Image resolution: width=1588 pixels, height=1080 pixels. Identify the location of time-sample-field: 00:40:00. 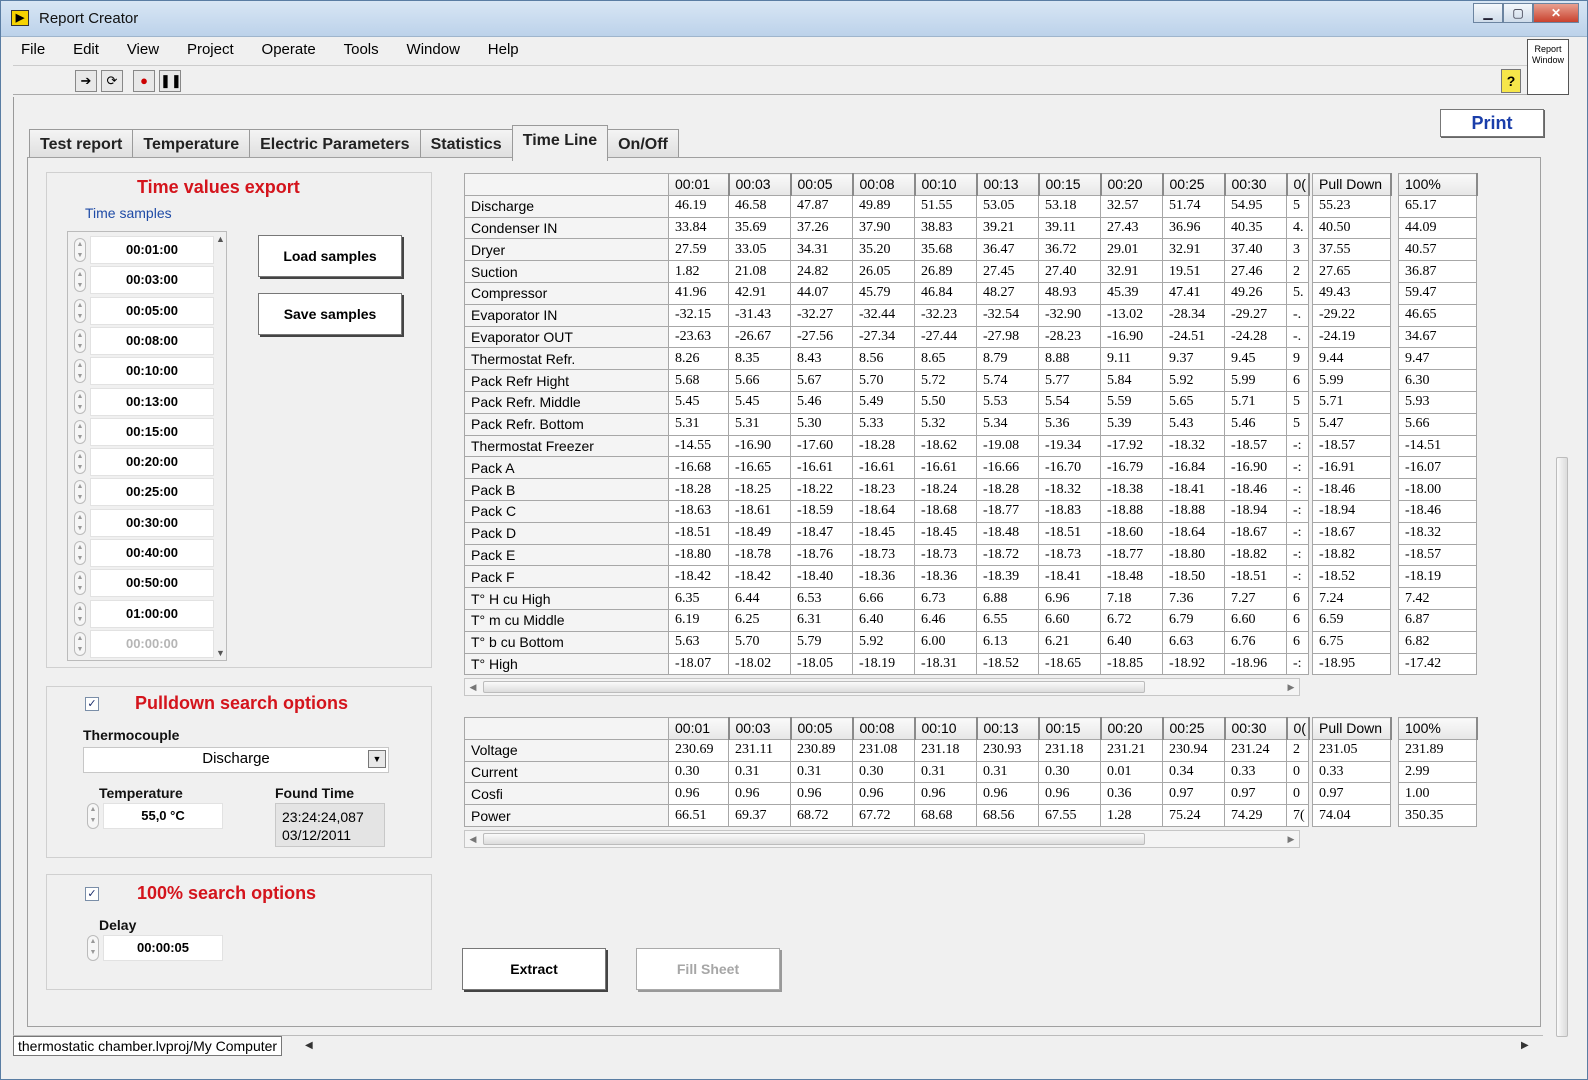
(152, 553).